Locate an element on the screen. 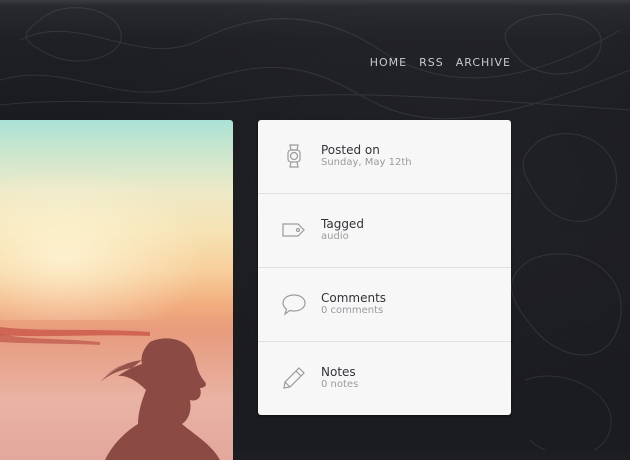 This screenshot has width=630, height=460. meta-row-posted: Posted on Sunday, May 12th is located at coordinates (384, 157).